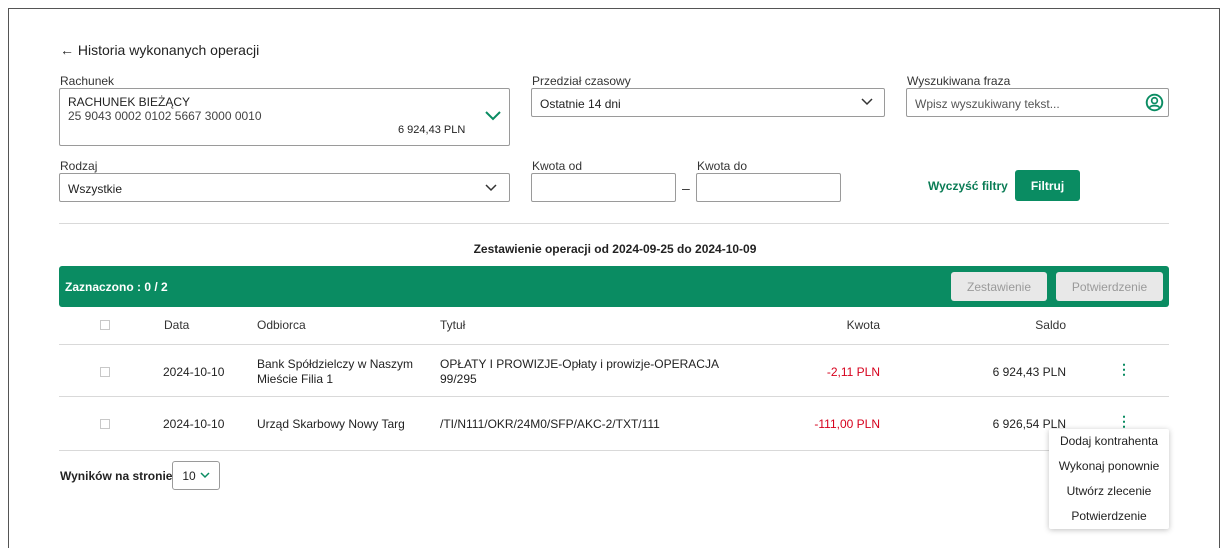 Image resolution: width=1222 pixels, height=548 pixels. Describe the element at coordinates (432, 130) in the screenshot. I see `account-balance: 6 924,43 PLN` at that location.